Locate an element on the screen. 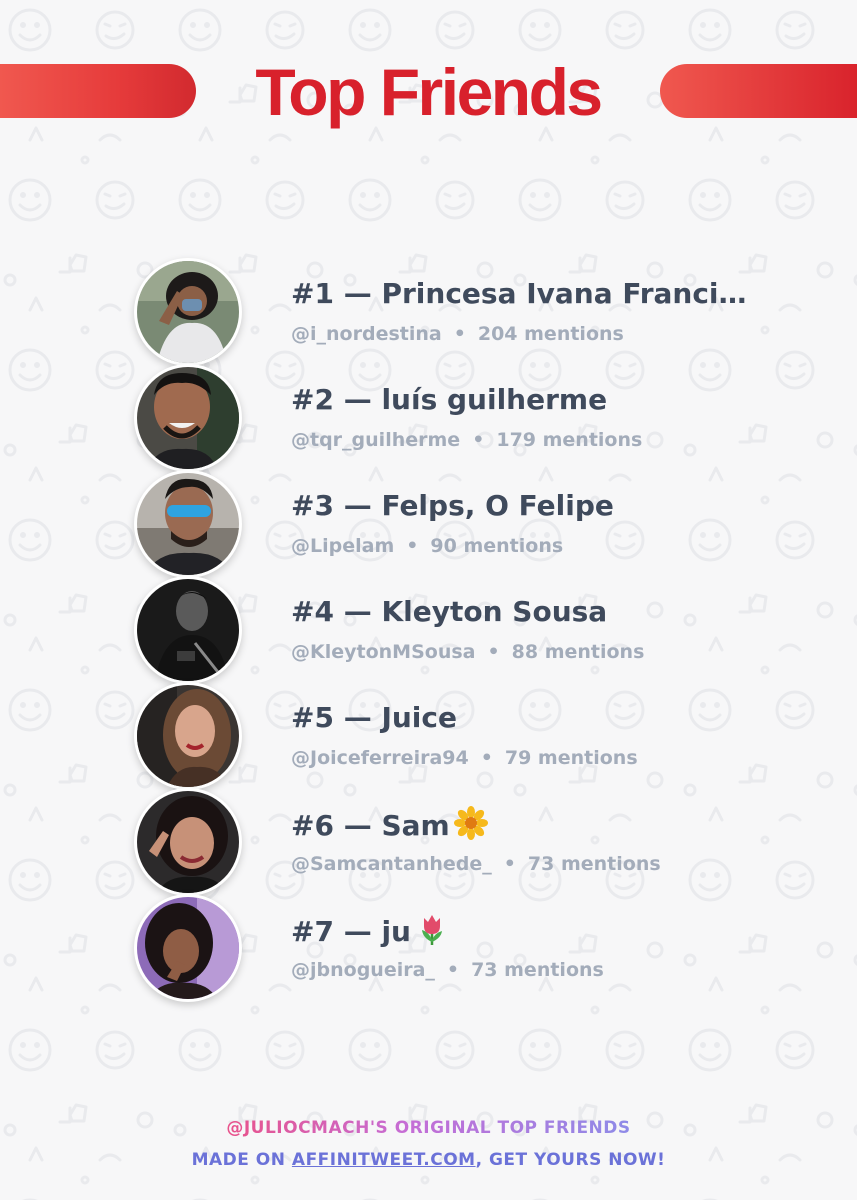 The image size is (857, 1200). mention-count: 79 mentions is located at coordinates (571, 758).